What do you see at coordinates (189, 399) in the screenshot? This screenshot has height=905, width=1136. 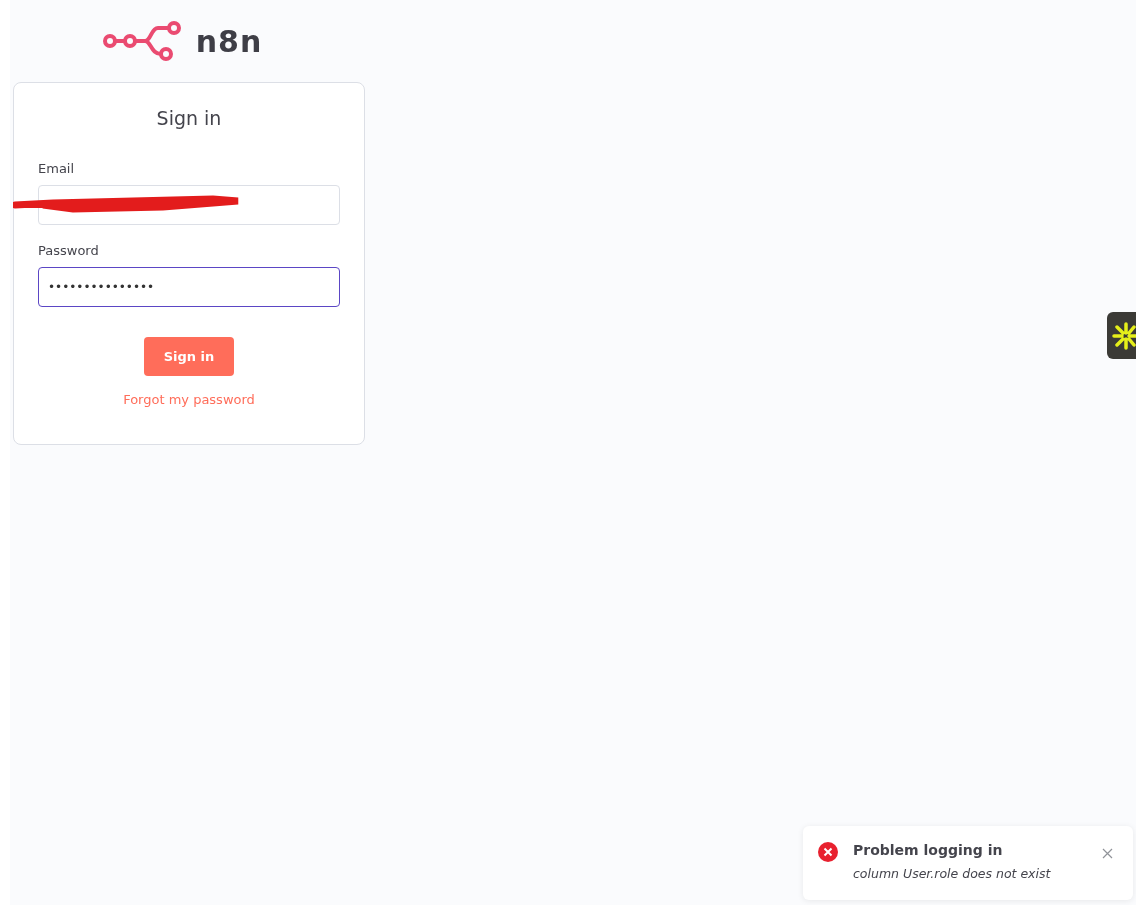 I see `forgot-password-link: Forgot my password` at bounding box center [189, 399].